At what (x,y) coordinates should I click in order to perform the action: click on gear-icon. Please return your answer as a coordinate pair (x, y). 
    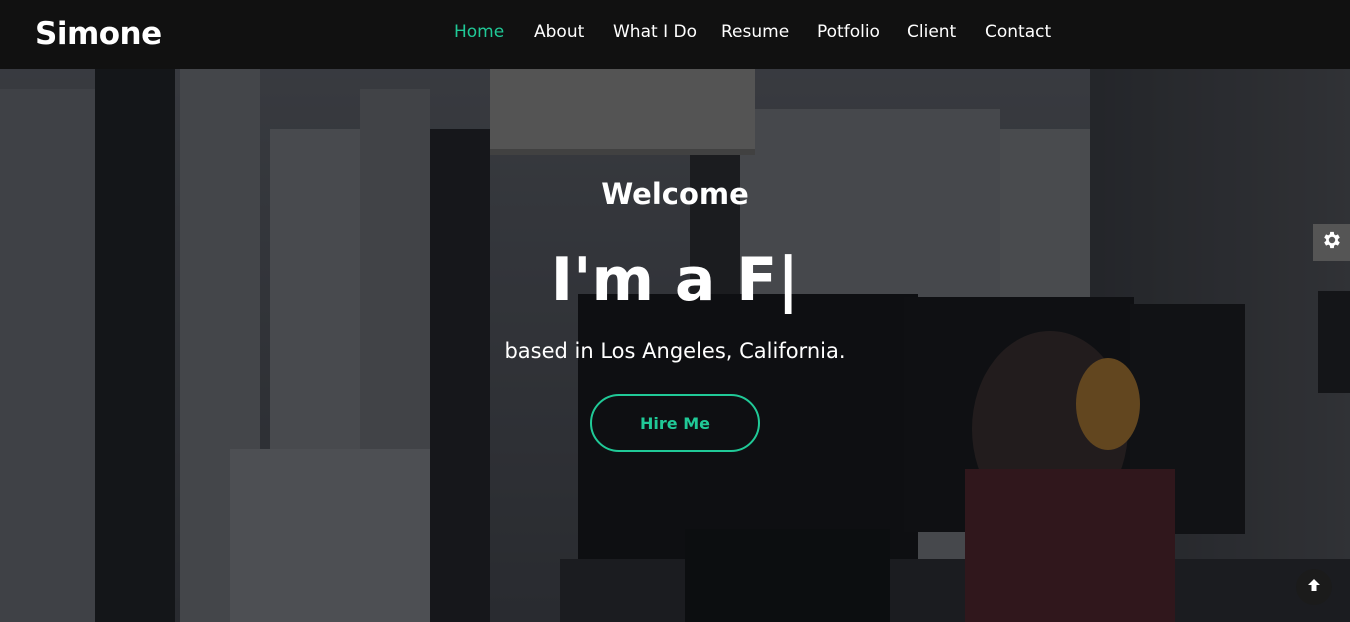
    Looking at the image, I should click on (1332, 242).